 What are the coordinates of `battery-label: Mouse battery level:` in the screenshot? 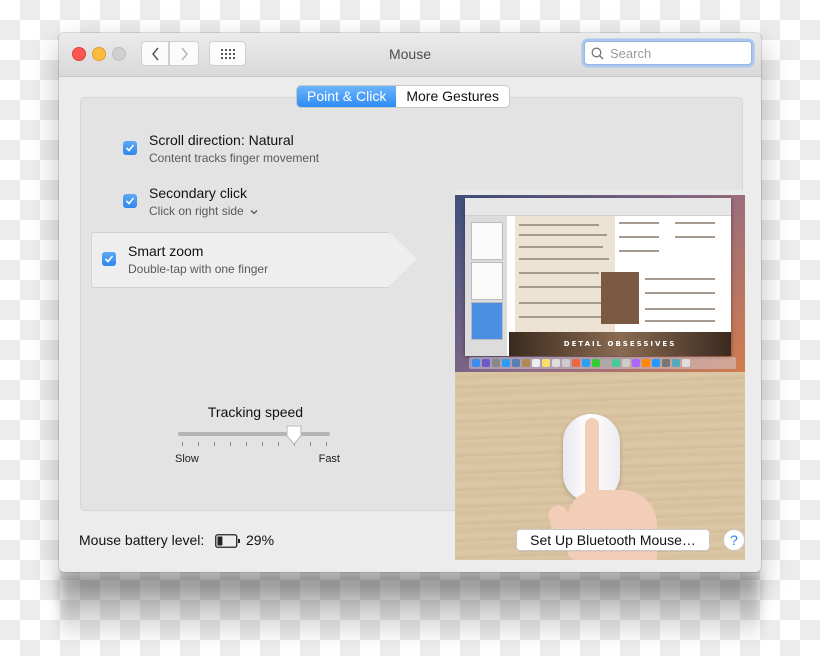 It's located at (142, 540).